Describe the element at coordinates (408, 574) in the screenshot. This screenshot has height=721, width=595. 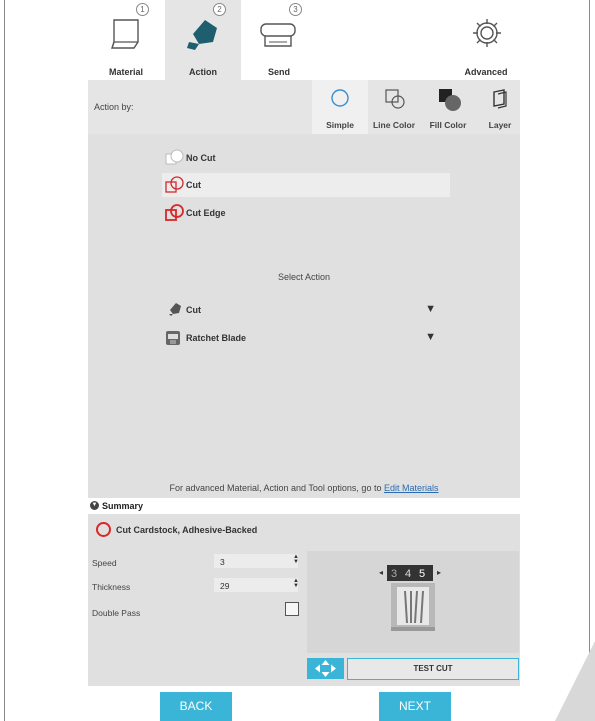
I see `blade-scale-number: 4` at that location.